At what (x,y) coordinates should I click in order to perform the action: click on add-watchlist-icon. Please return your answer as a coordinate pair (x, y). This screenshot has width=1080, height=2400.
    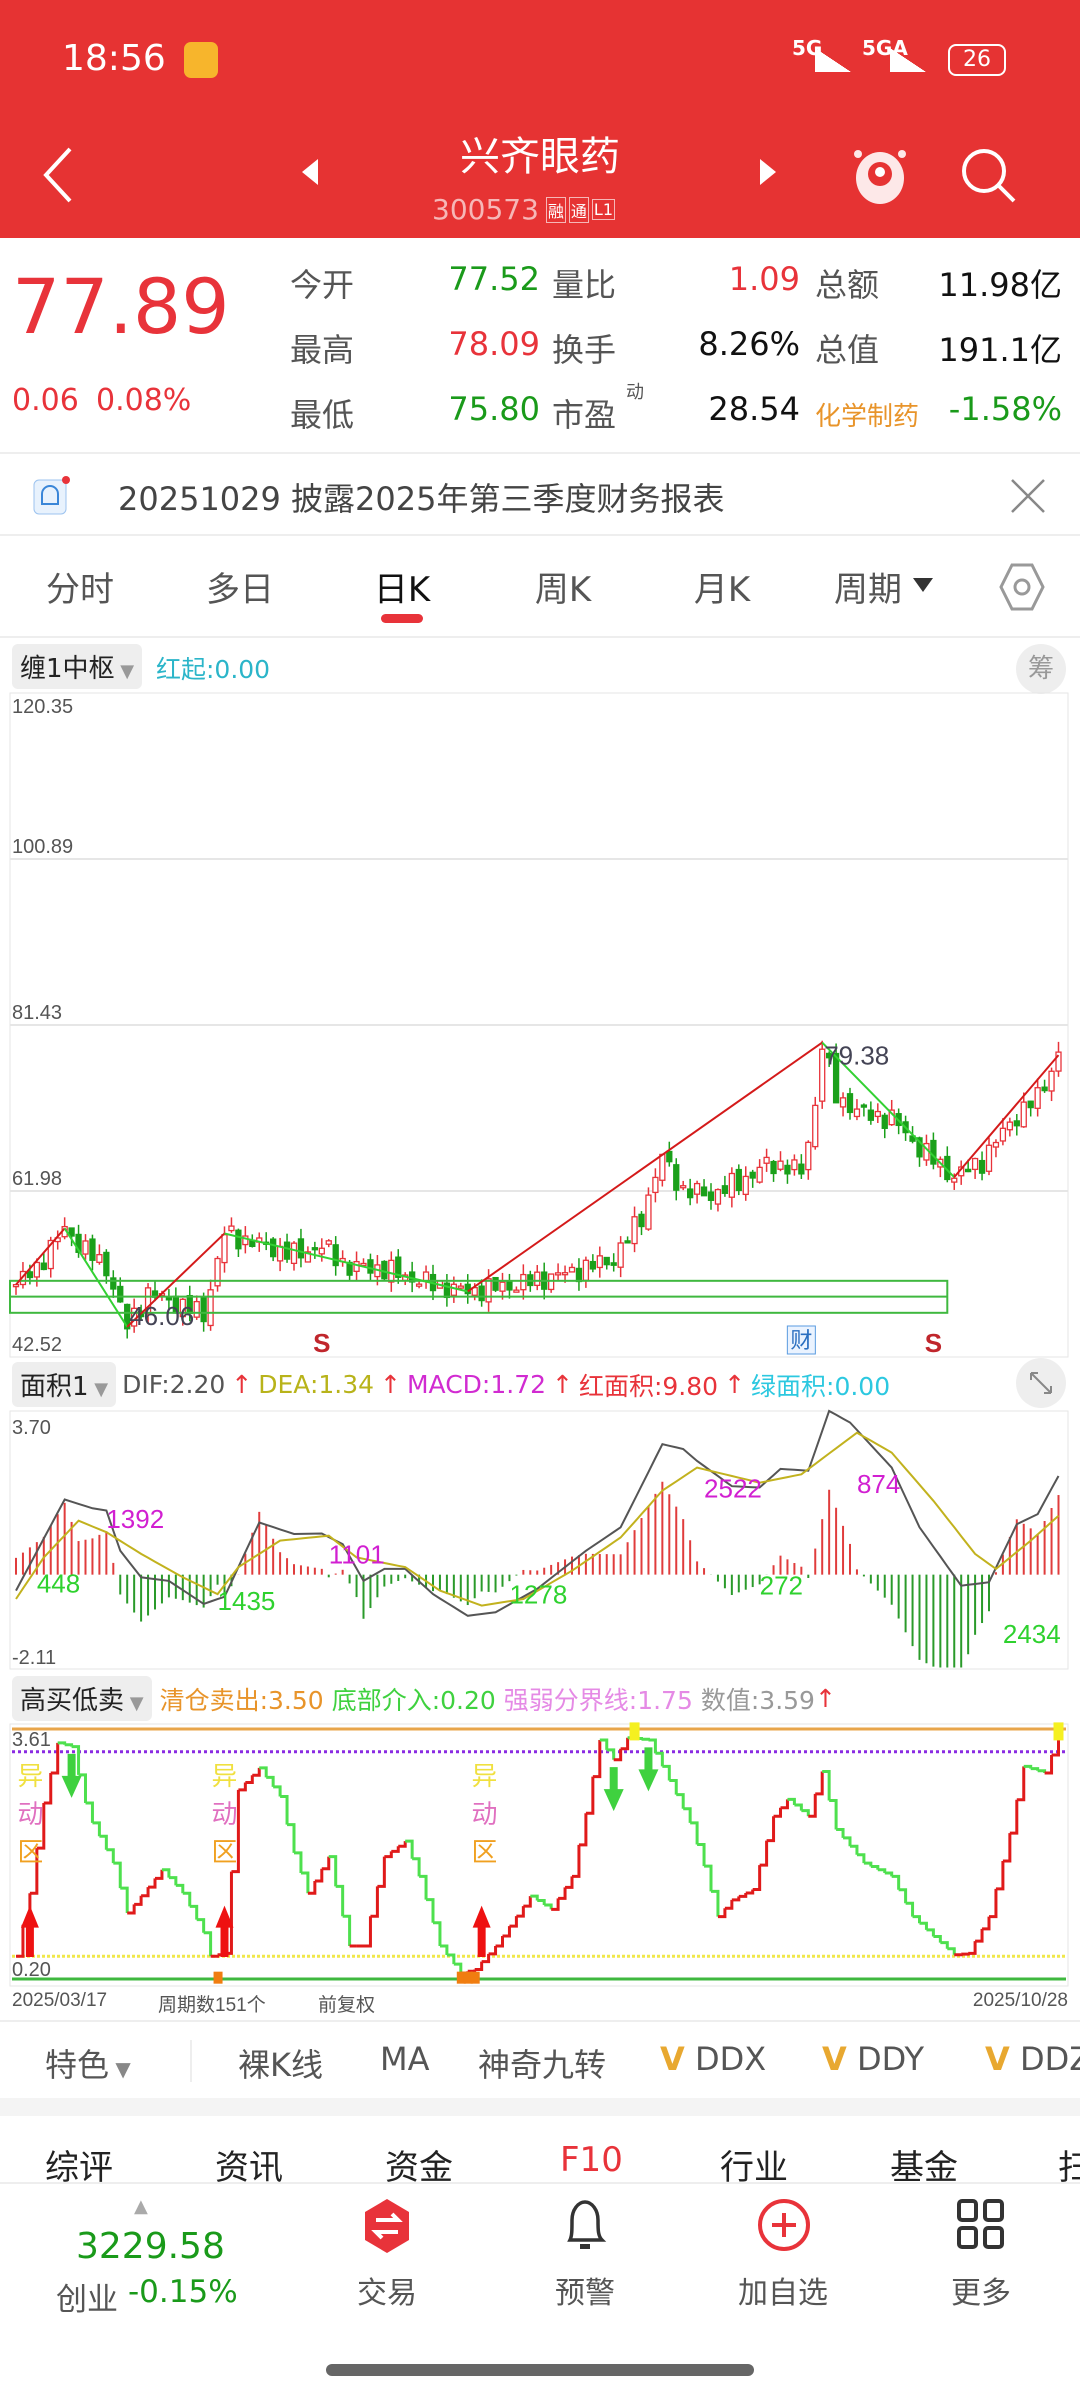
    Looking at the image, I should click on (784, 2225).